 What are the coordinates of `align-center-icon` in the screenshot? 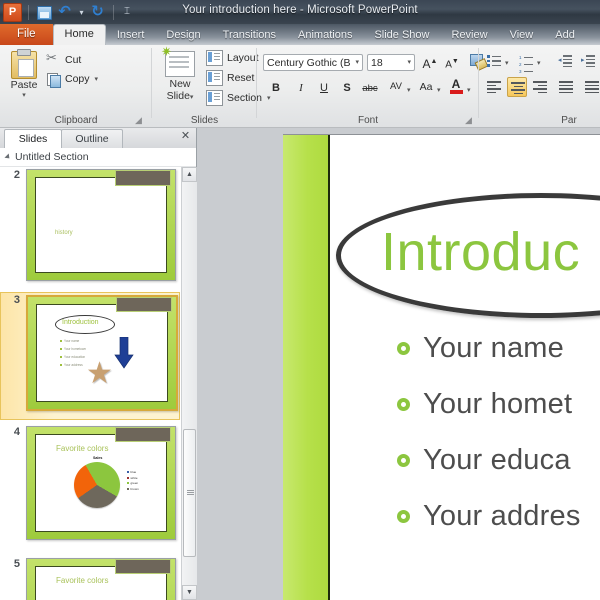 It's located at (518, 88).